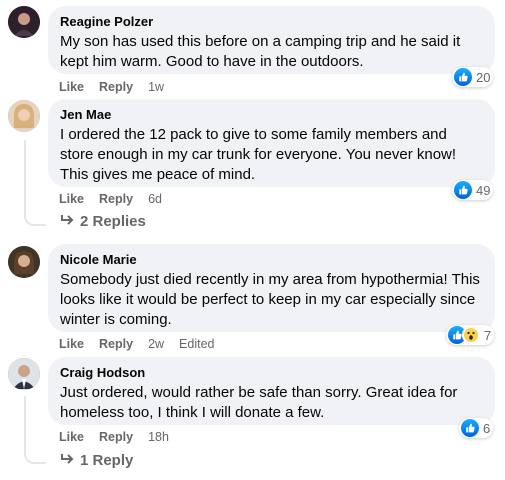 This screenshot has width=505, height=480. I want to click on edited-label: Edited, so click(196, 344).